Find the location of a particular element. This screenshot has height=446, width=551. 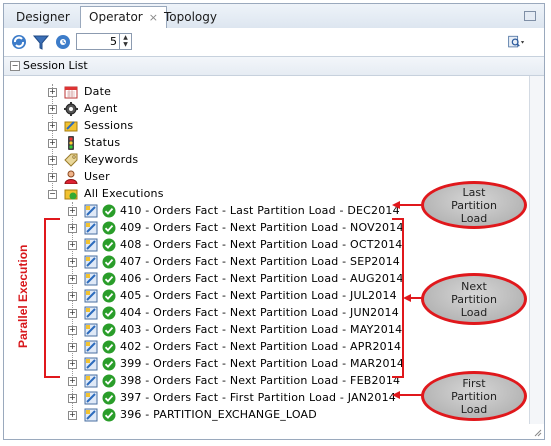

parallel-bracket-right is located at coordinates (398, 298).